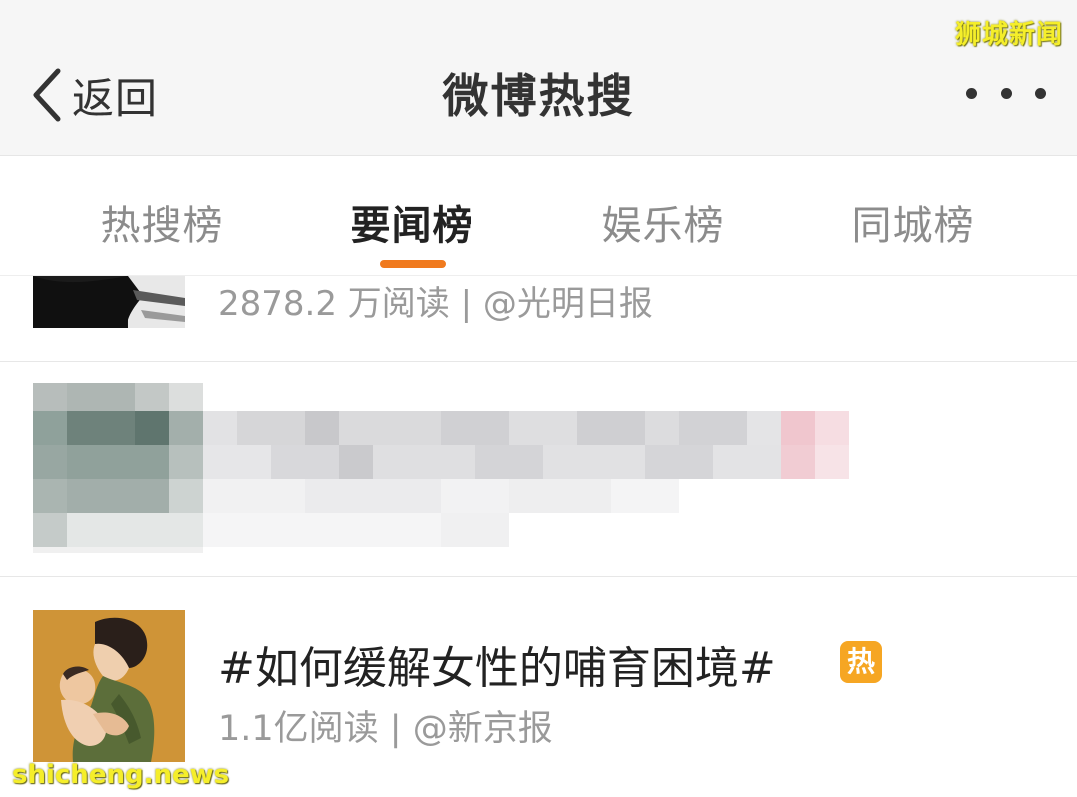 The image size is (1077, 797). What do you see at coordinates (663, 222) in the screenshot?
I see `tab-entertainment: 娱乐榜` at bounding box center [663, 222].